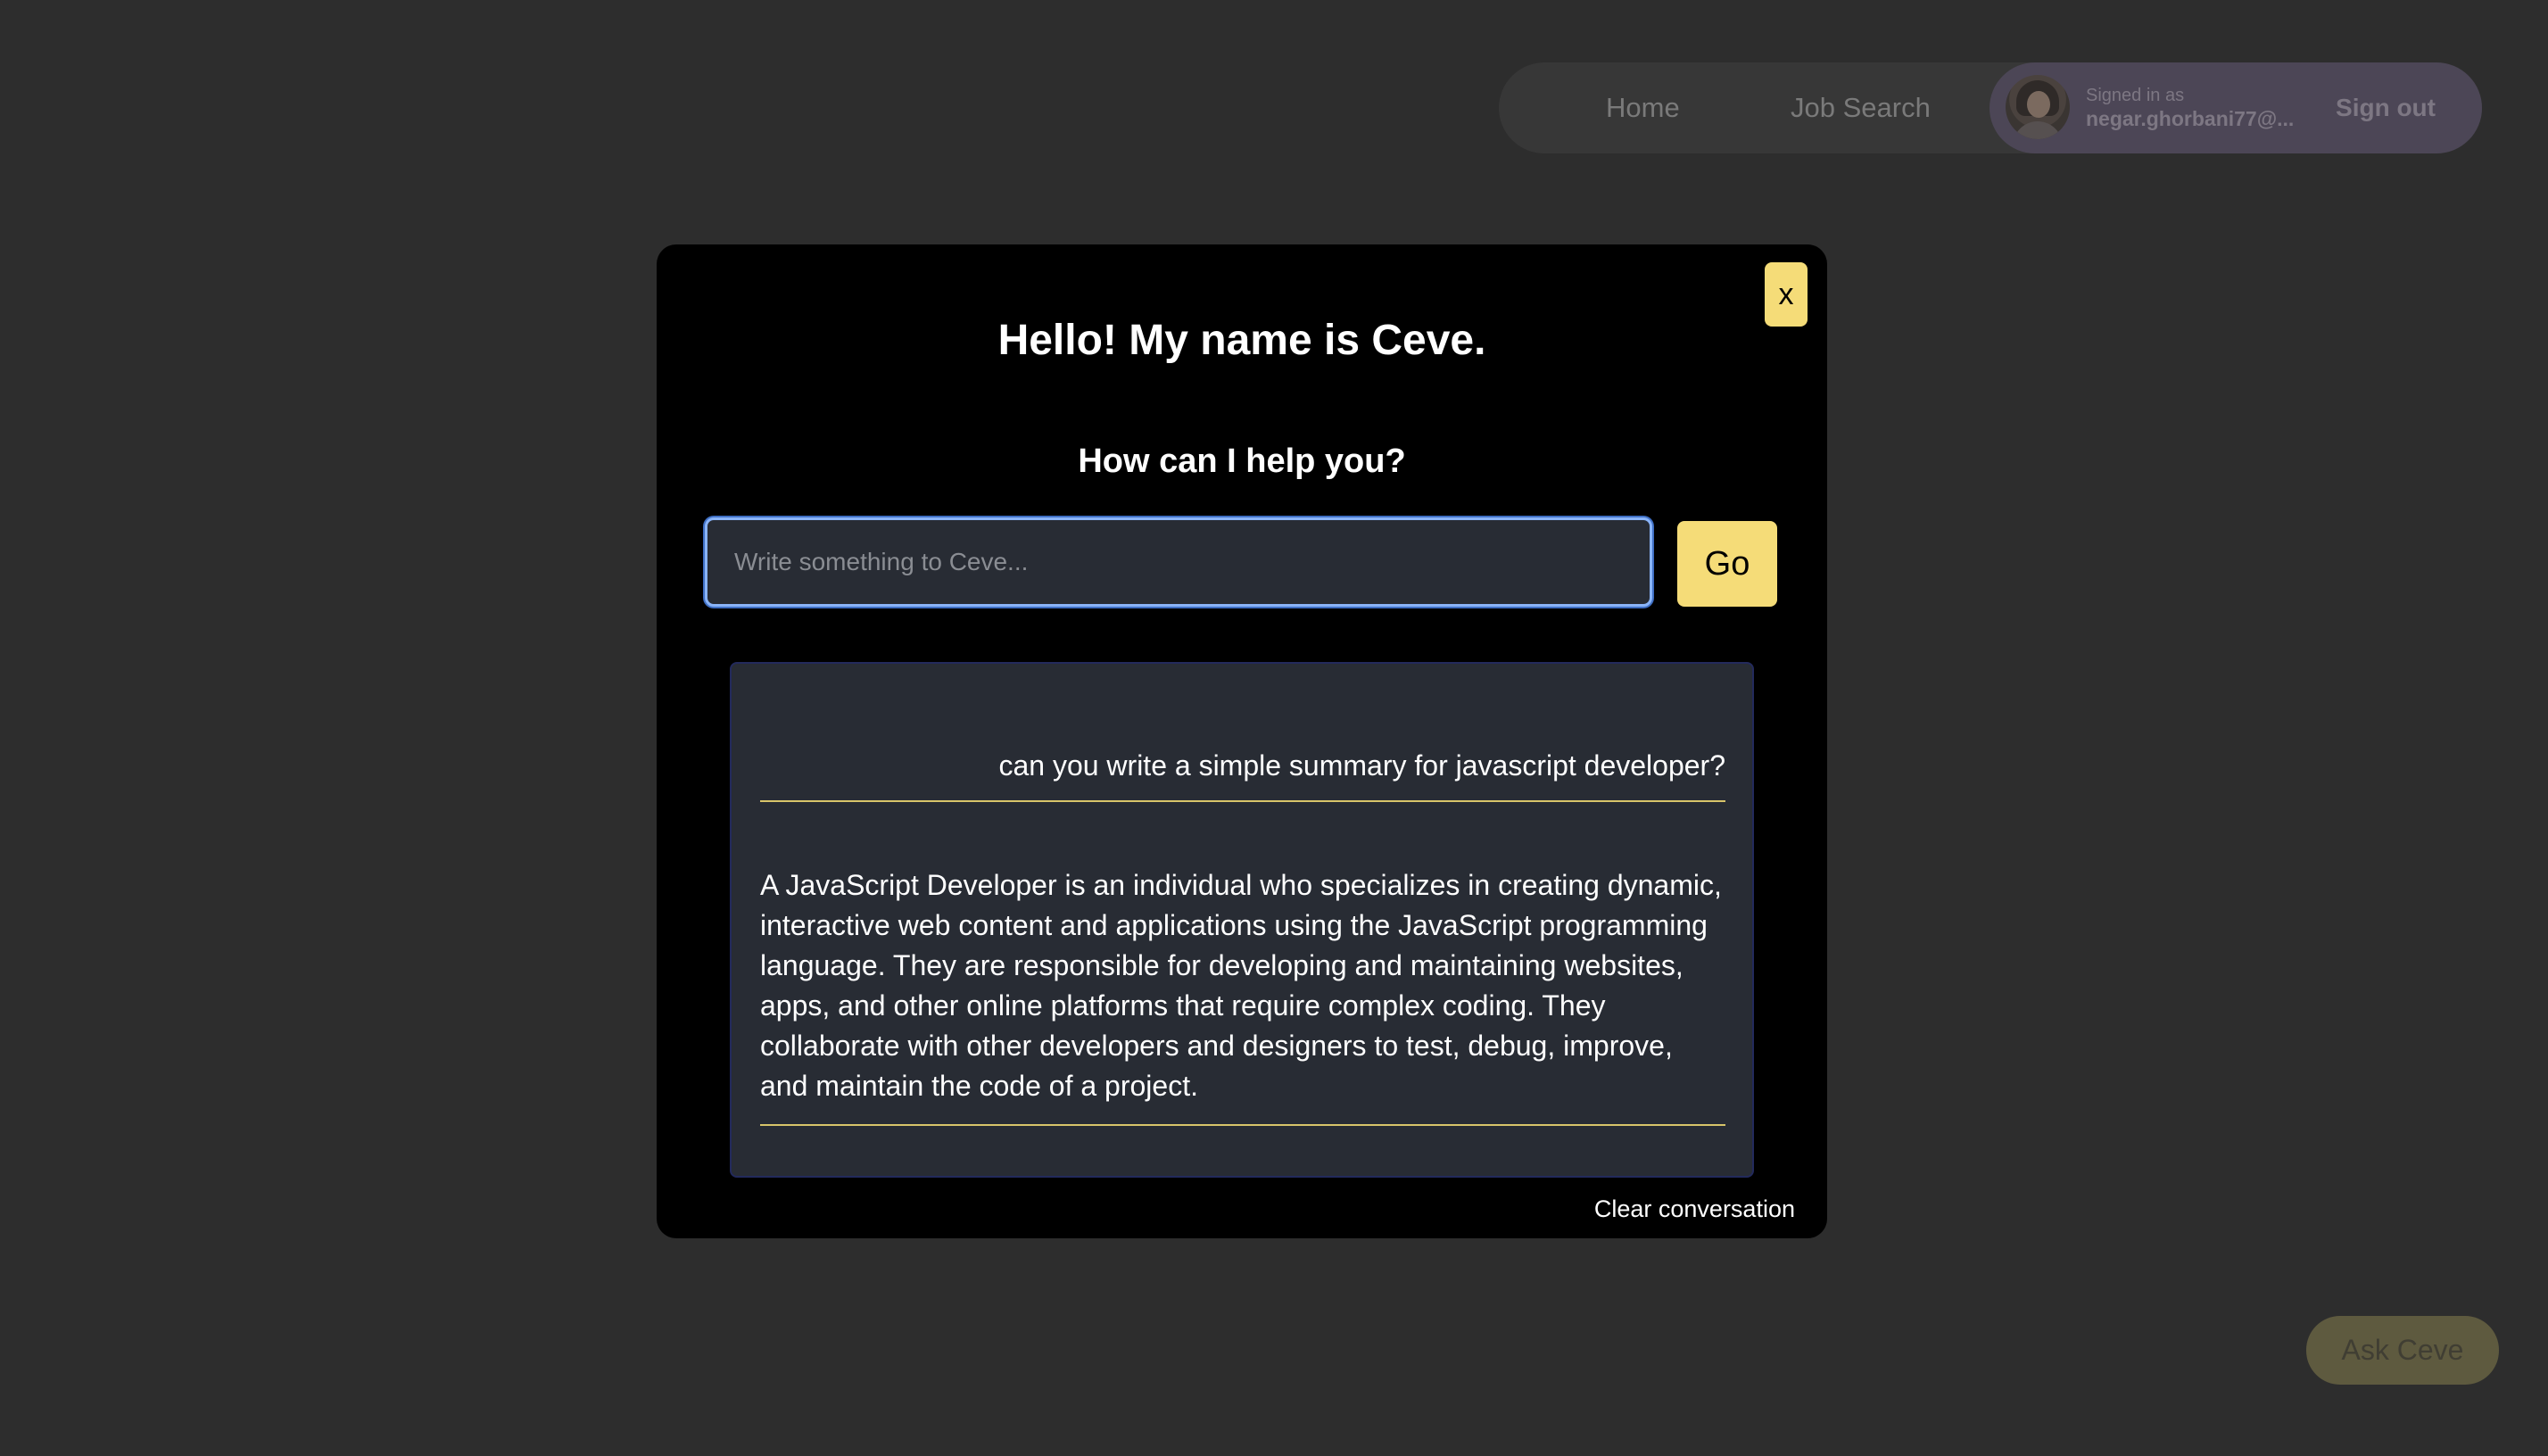 Image resolution: width=2548 pixels, height=1456 pixels. Describe the element at coordinates (2386, 107) in the screenshot. I see `sign-out-button: Sign out` at that location.